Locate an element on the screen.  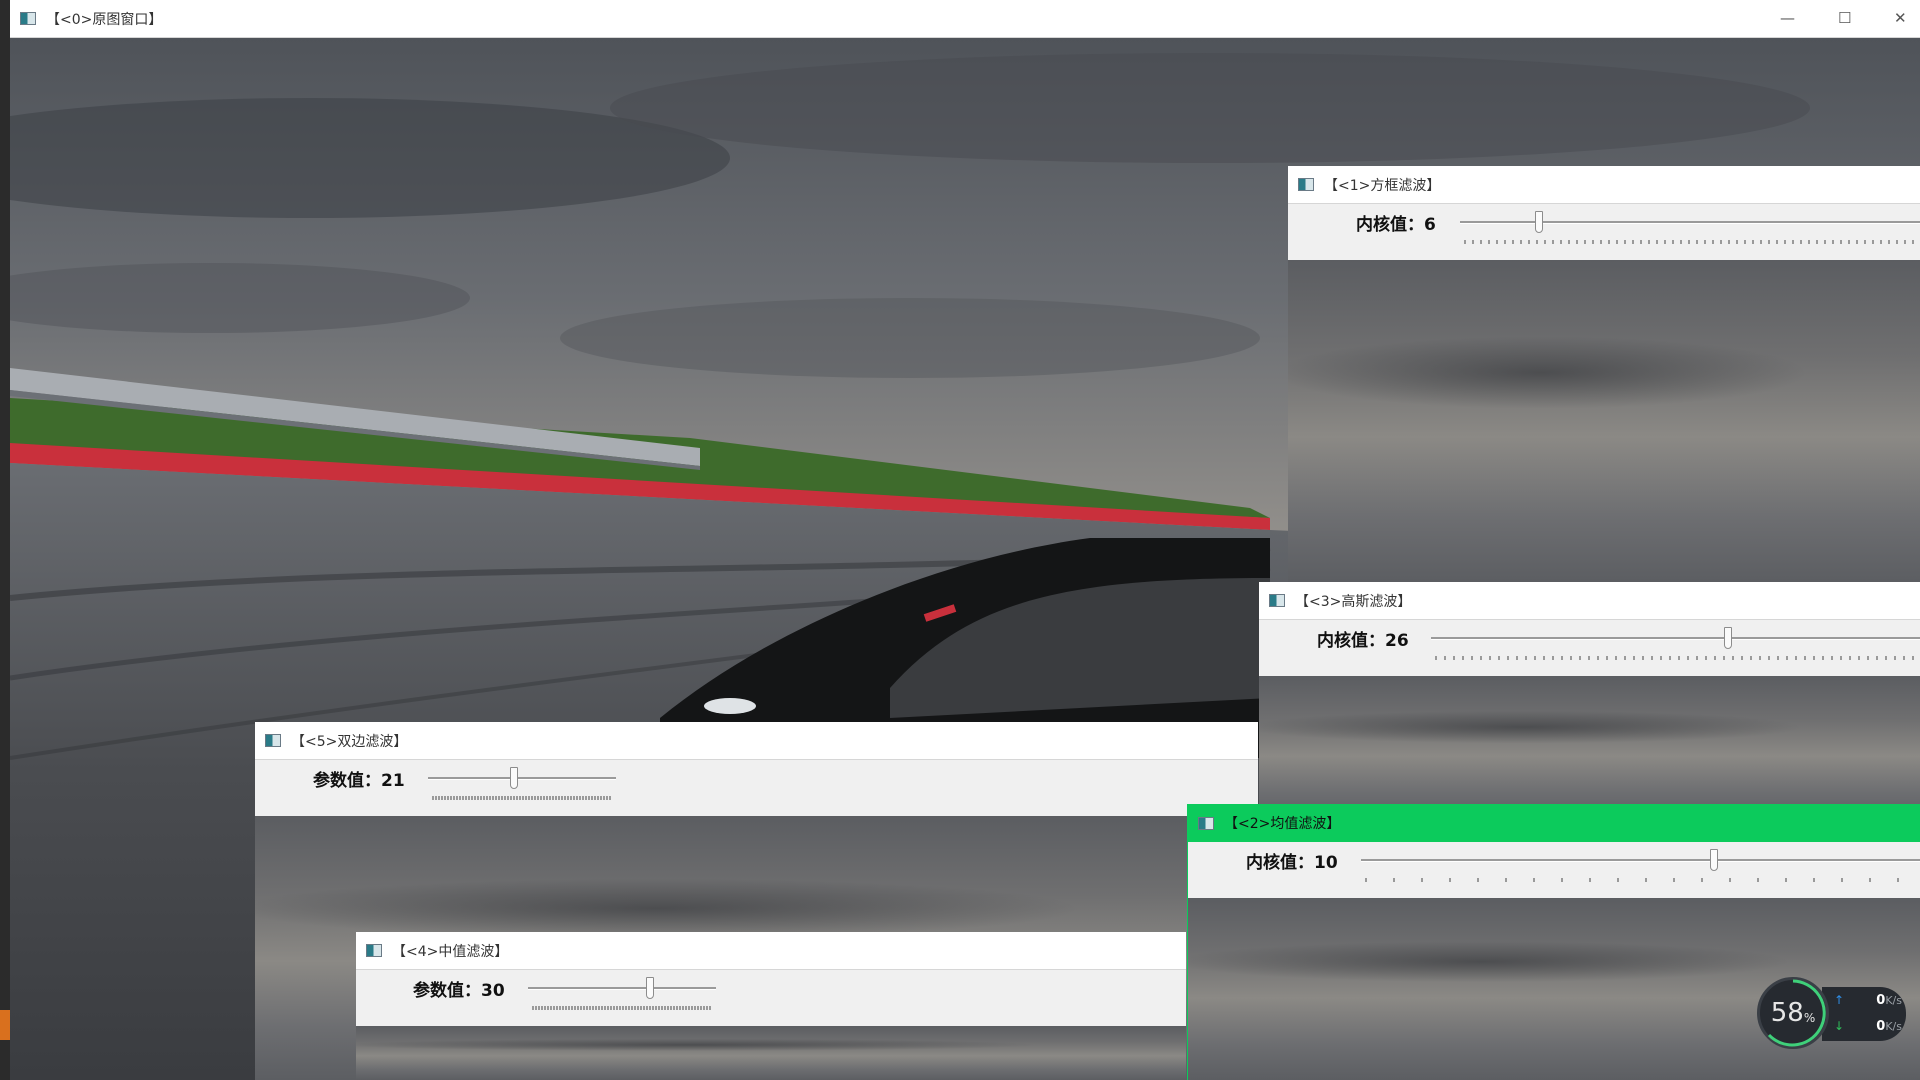
bilateral-filter-slider-track is located at coordinates (522, 778).